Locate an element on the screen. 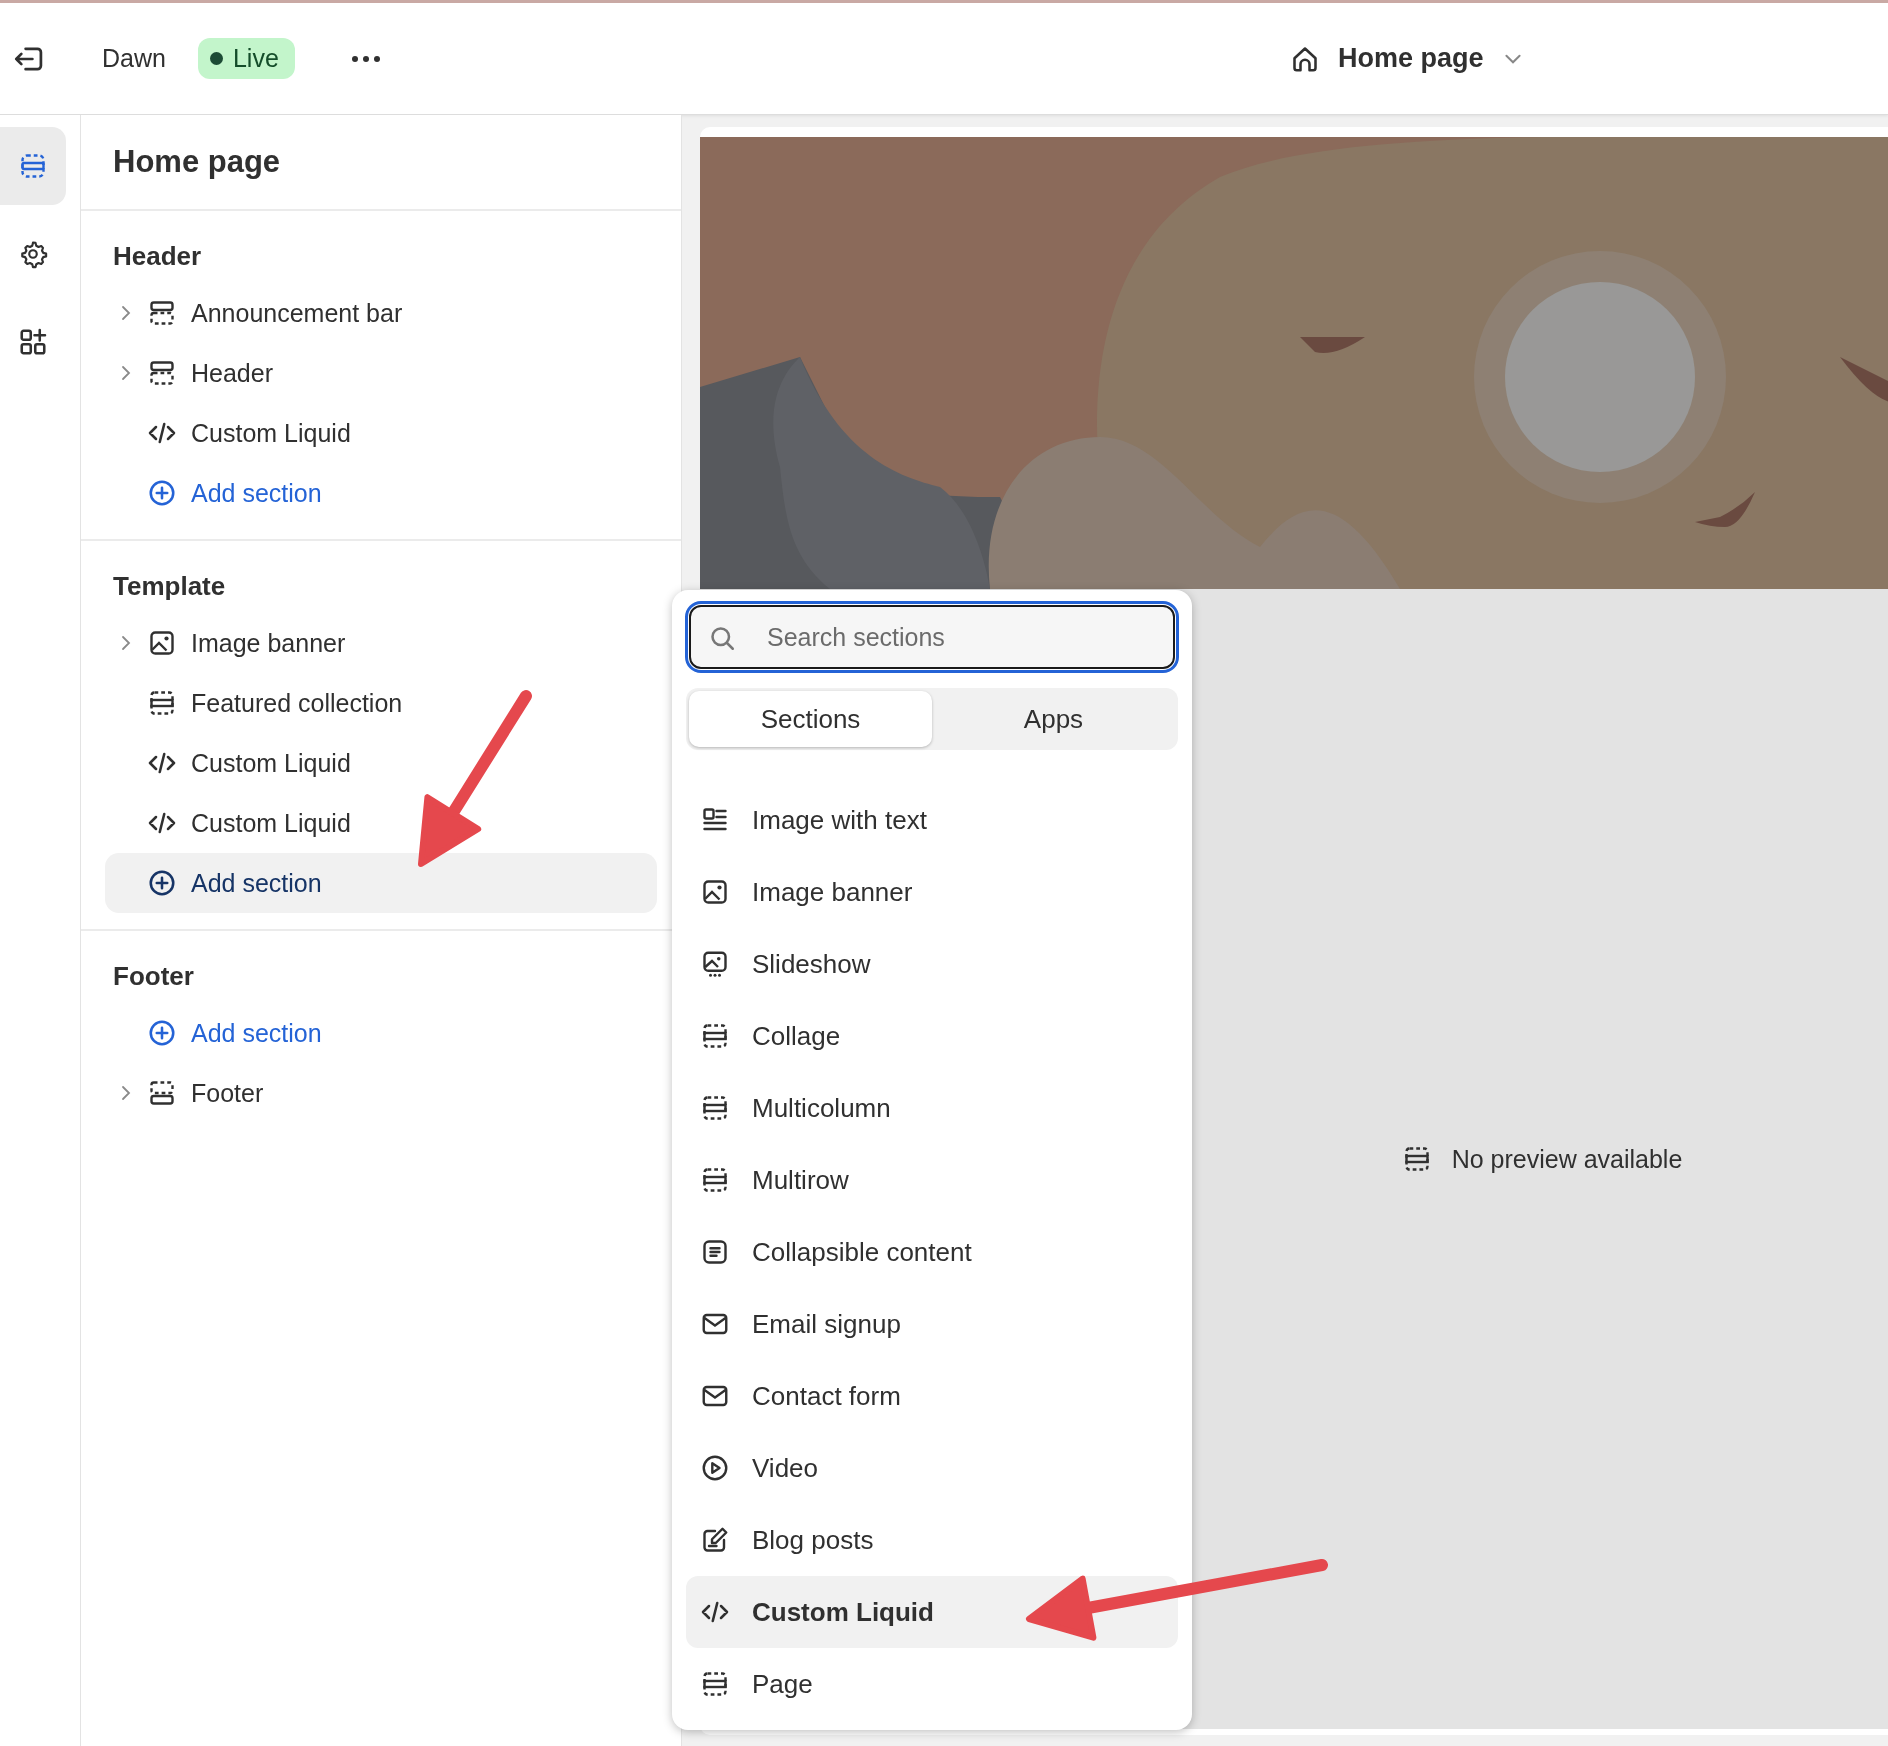  section-option: Custom Liquid is located at coordinates (932, 1612).